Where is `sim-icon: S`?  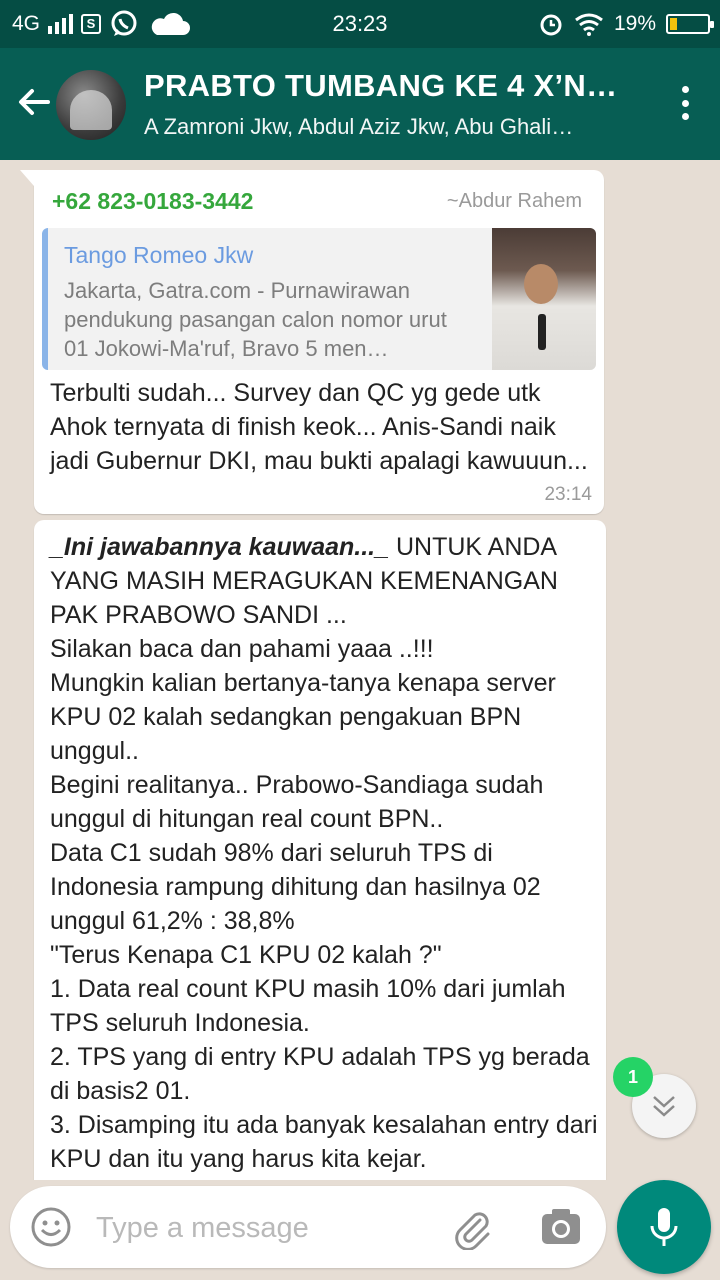 sim-icon: S is located at coordinates (91, 24).